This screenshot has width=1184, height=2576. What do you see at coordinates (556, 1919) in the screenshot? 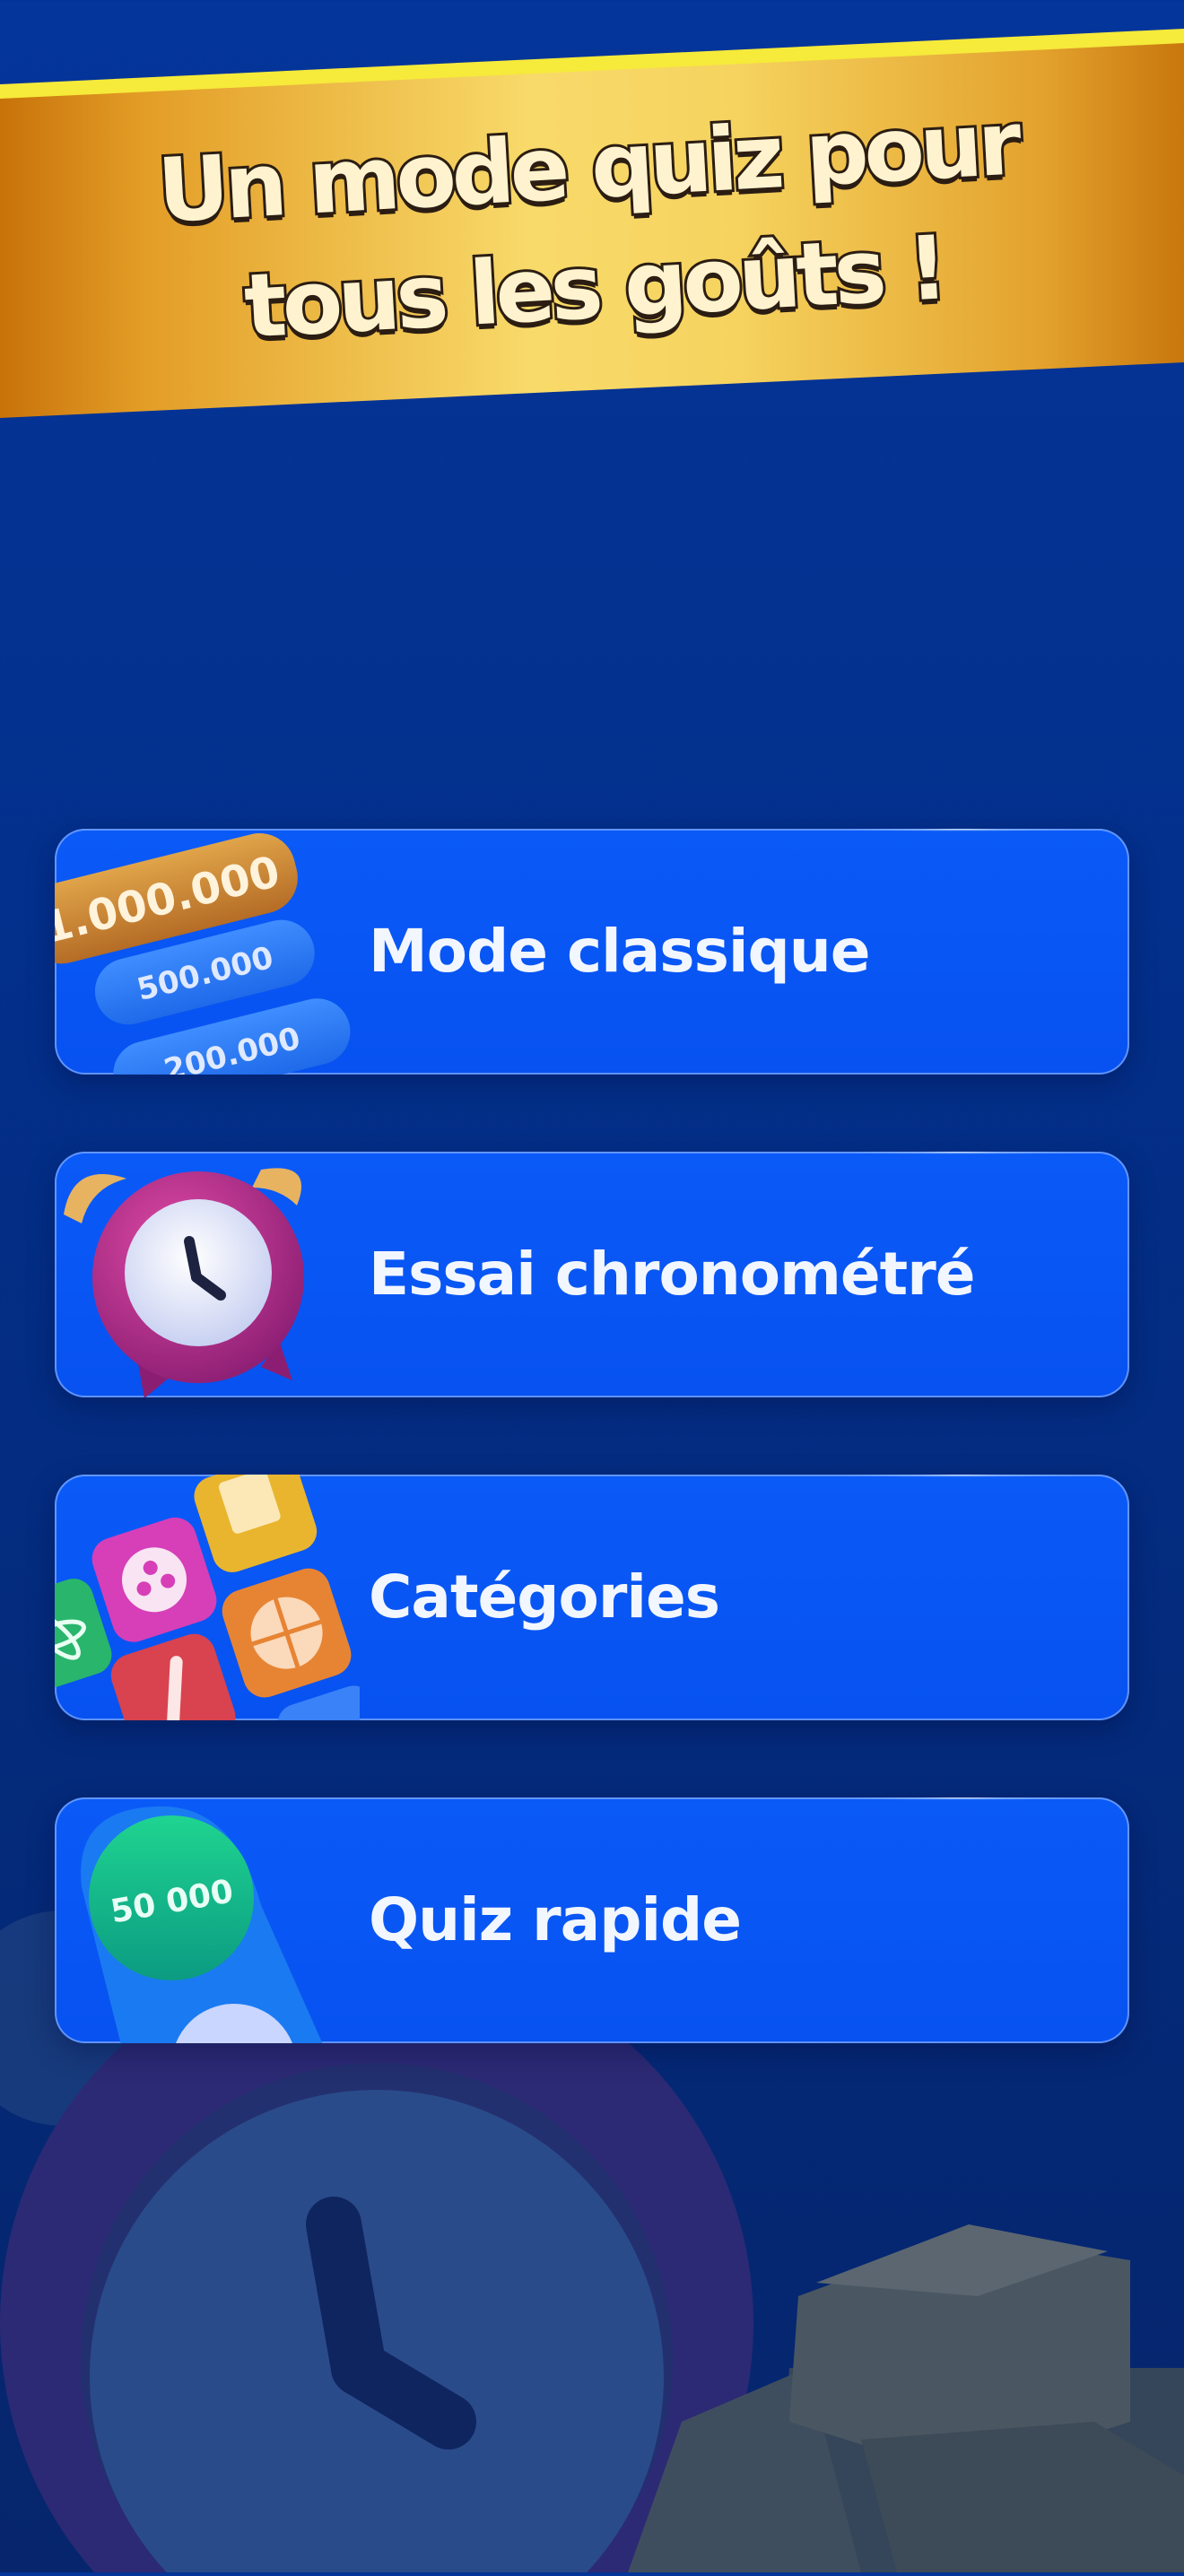
I see `mode-label: Quiz rapide` at bounding box center [556, 1919].